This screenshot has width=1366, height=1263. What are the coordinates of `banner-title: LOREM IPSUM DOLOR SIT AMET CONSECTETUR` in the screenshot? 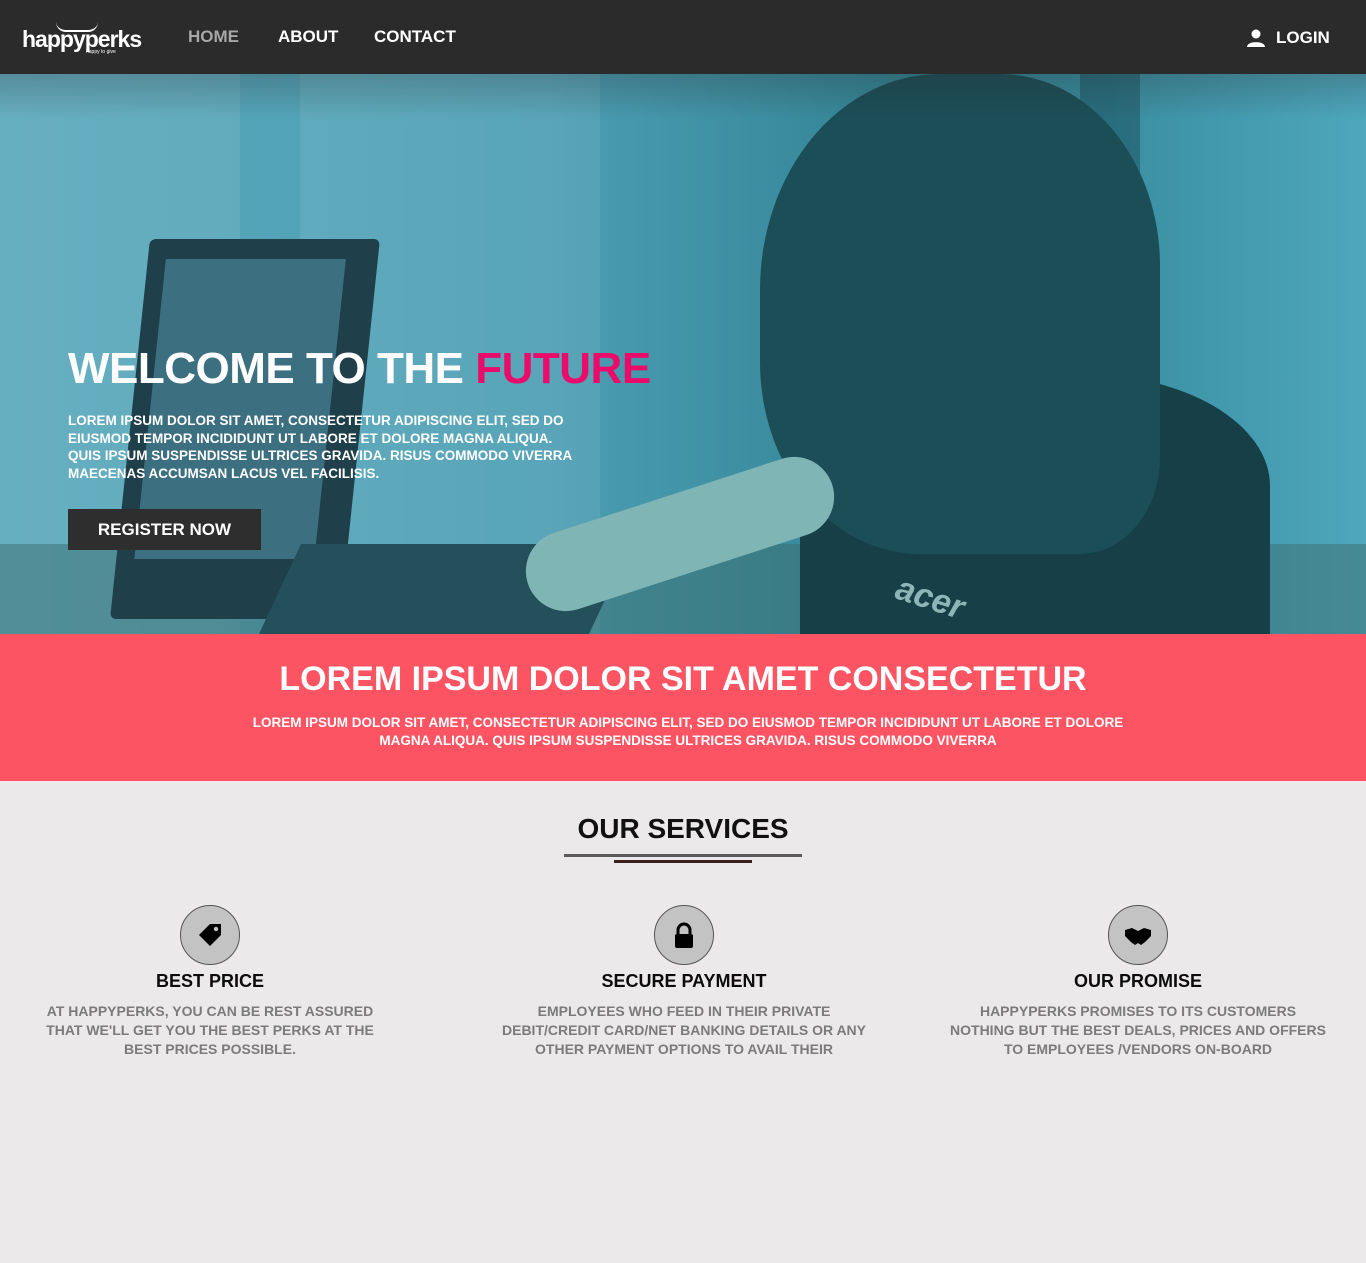 It's located at (683, 679).